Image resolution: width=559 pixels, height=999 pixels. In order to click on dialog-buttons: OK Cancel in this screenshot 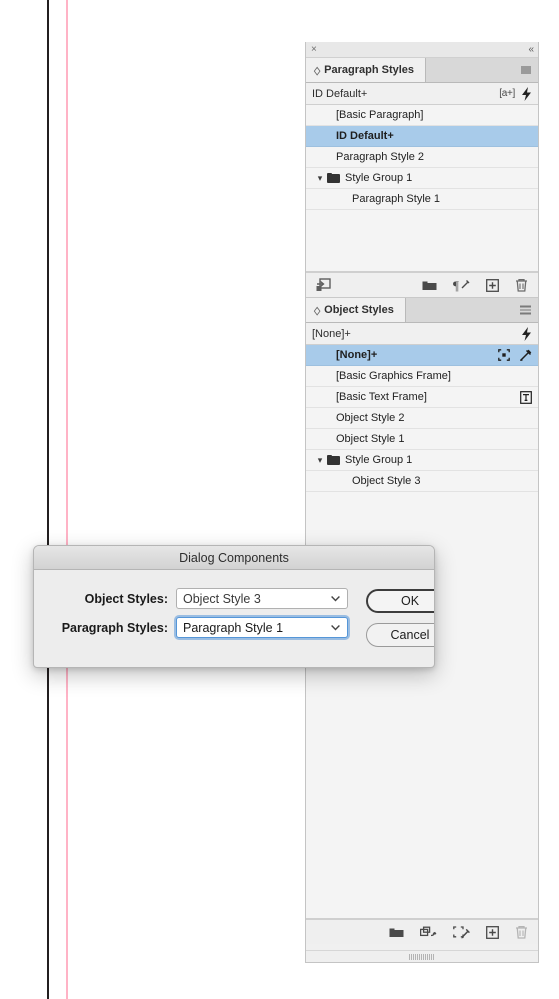, I will do `click(400, 617)`.